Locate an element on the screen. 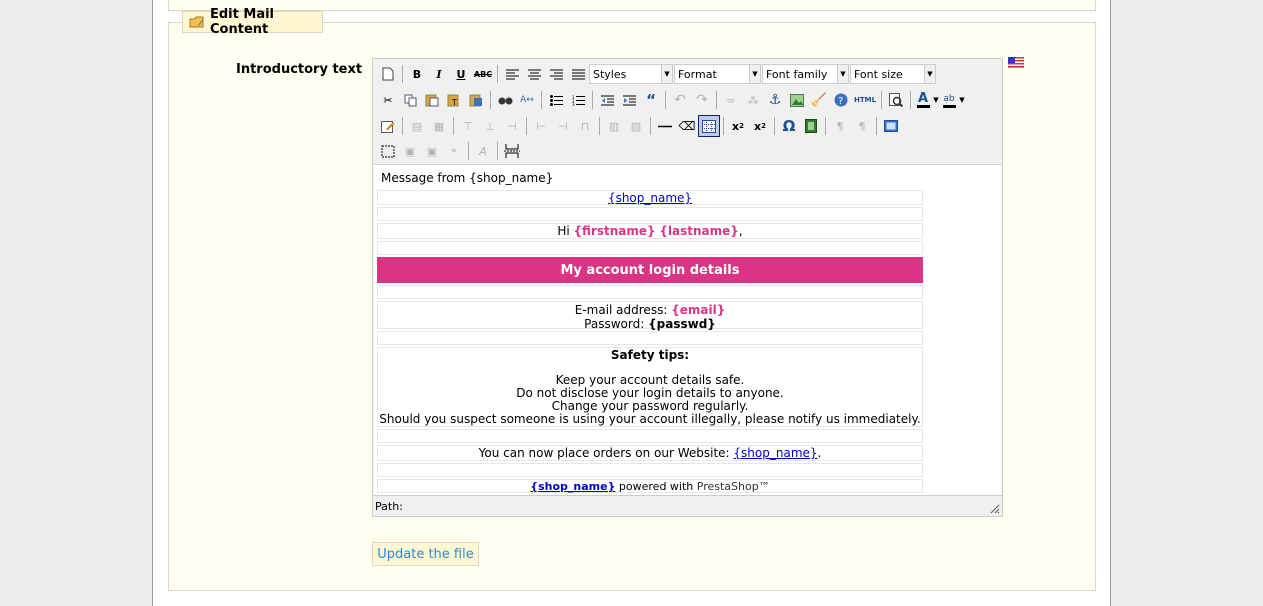 The height and width of the screenshot is (606, 1263). edit-css-icon is located at coordinates (388, 126).